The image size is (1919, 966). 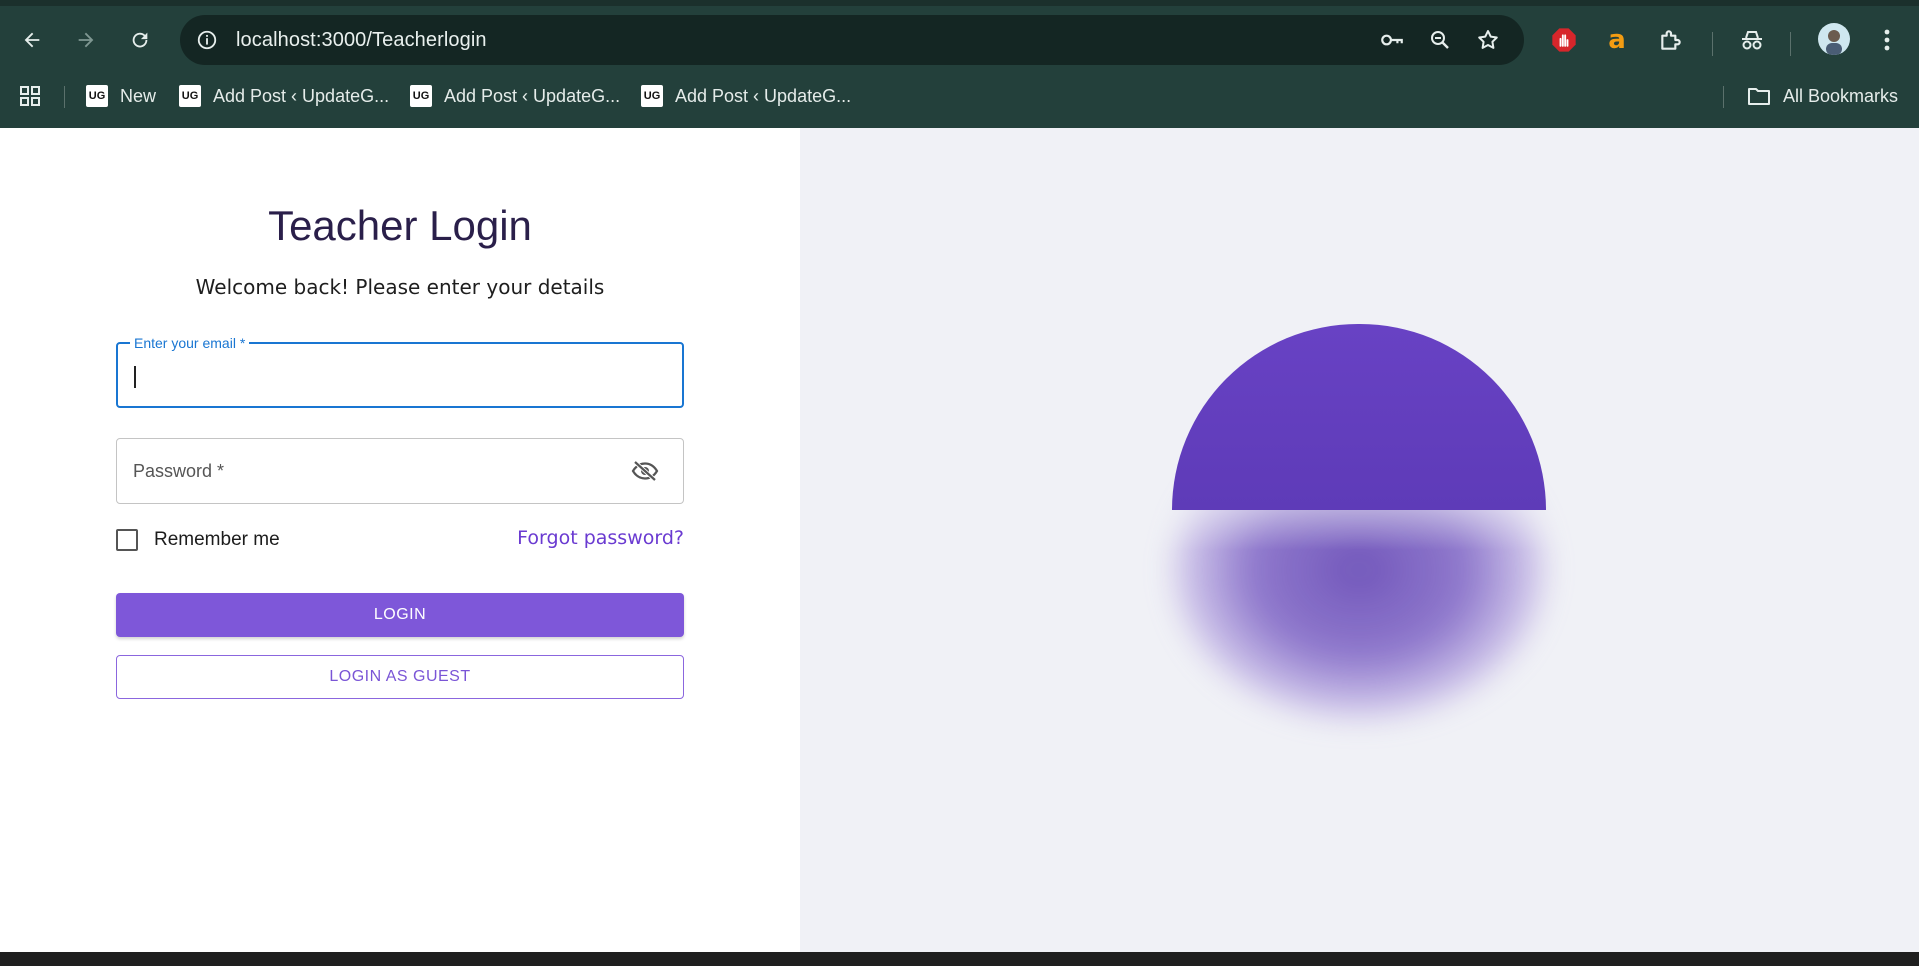 I want to click on login-as-guest-button: LOGIN AS GUEST, so click(x=400, y=677).